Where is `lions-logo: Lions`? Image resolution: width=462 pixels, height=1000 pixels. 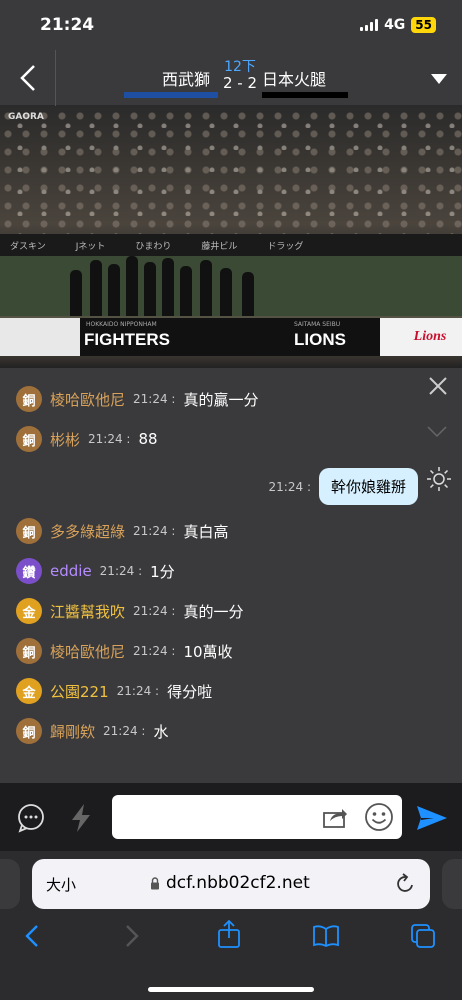
lions-logo: Lions is located at coordinates (430, 336).